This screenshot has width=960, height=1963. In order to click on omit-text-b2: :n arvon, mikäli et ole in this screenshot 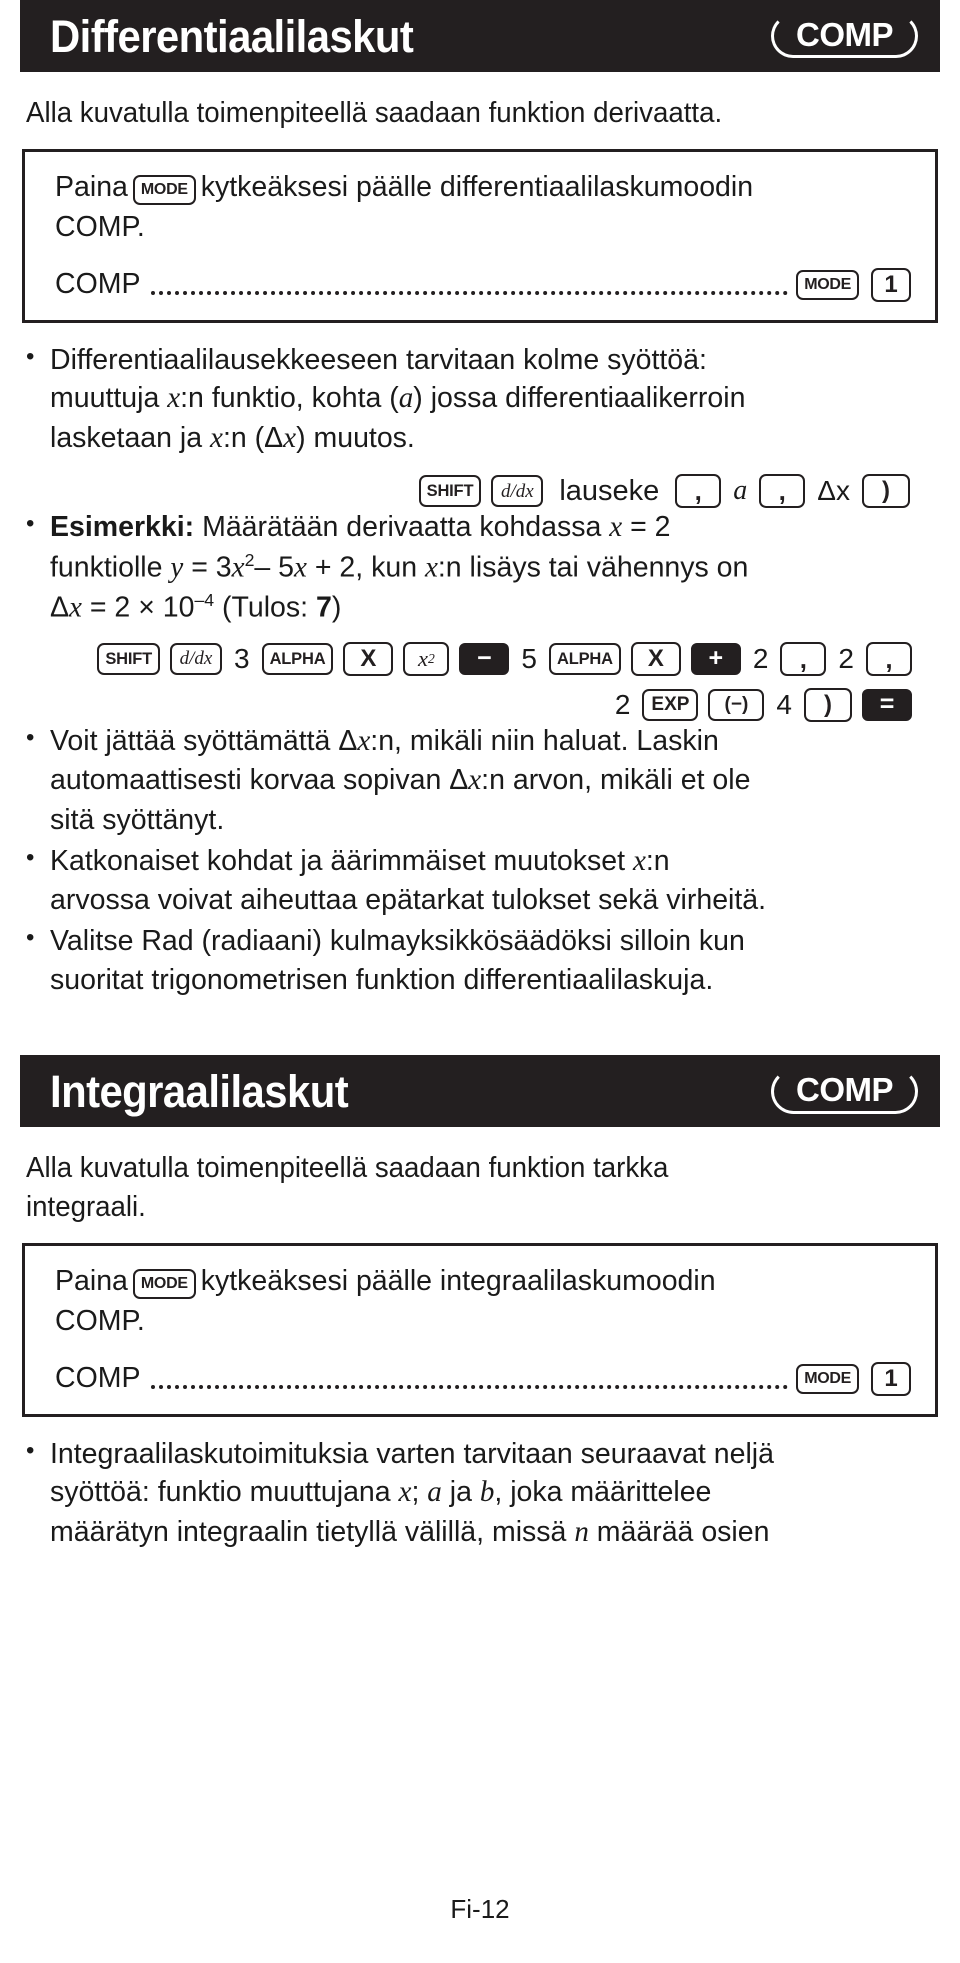, I will do `click(616, 780)`.